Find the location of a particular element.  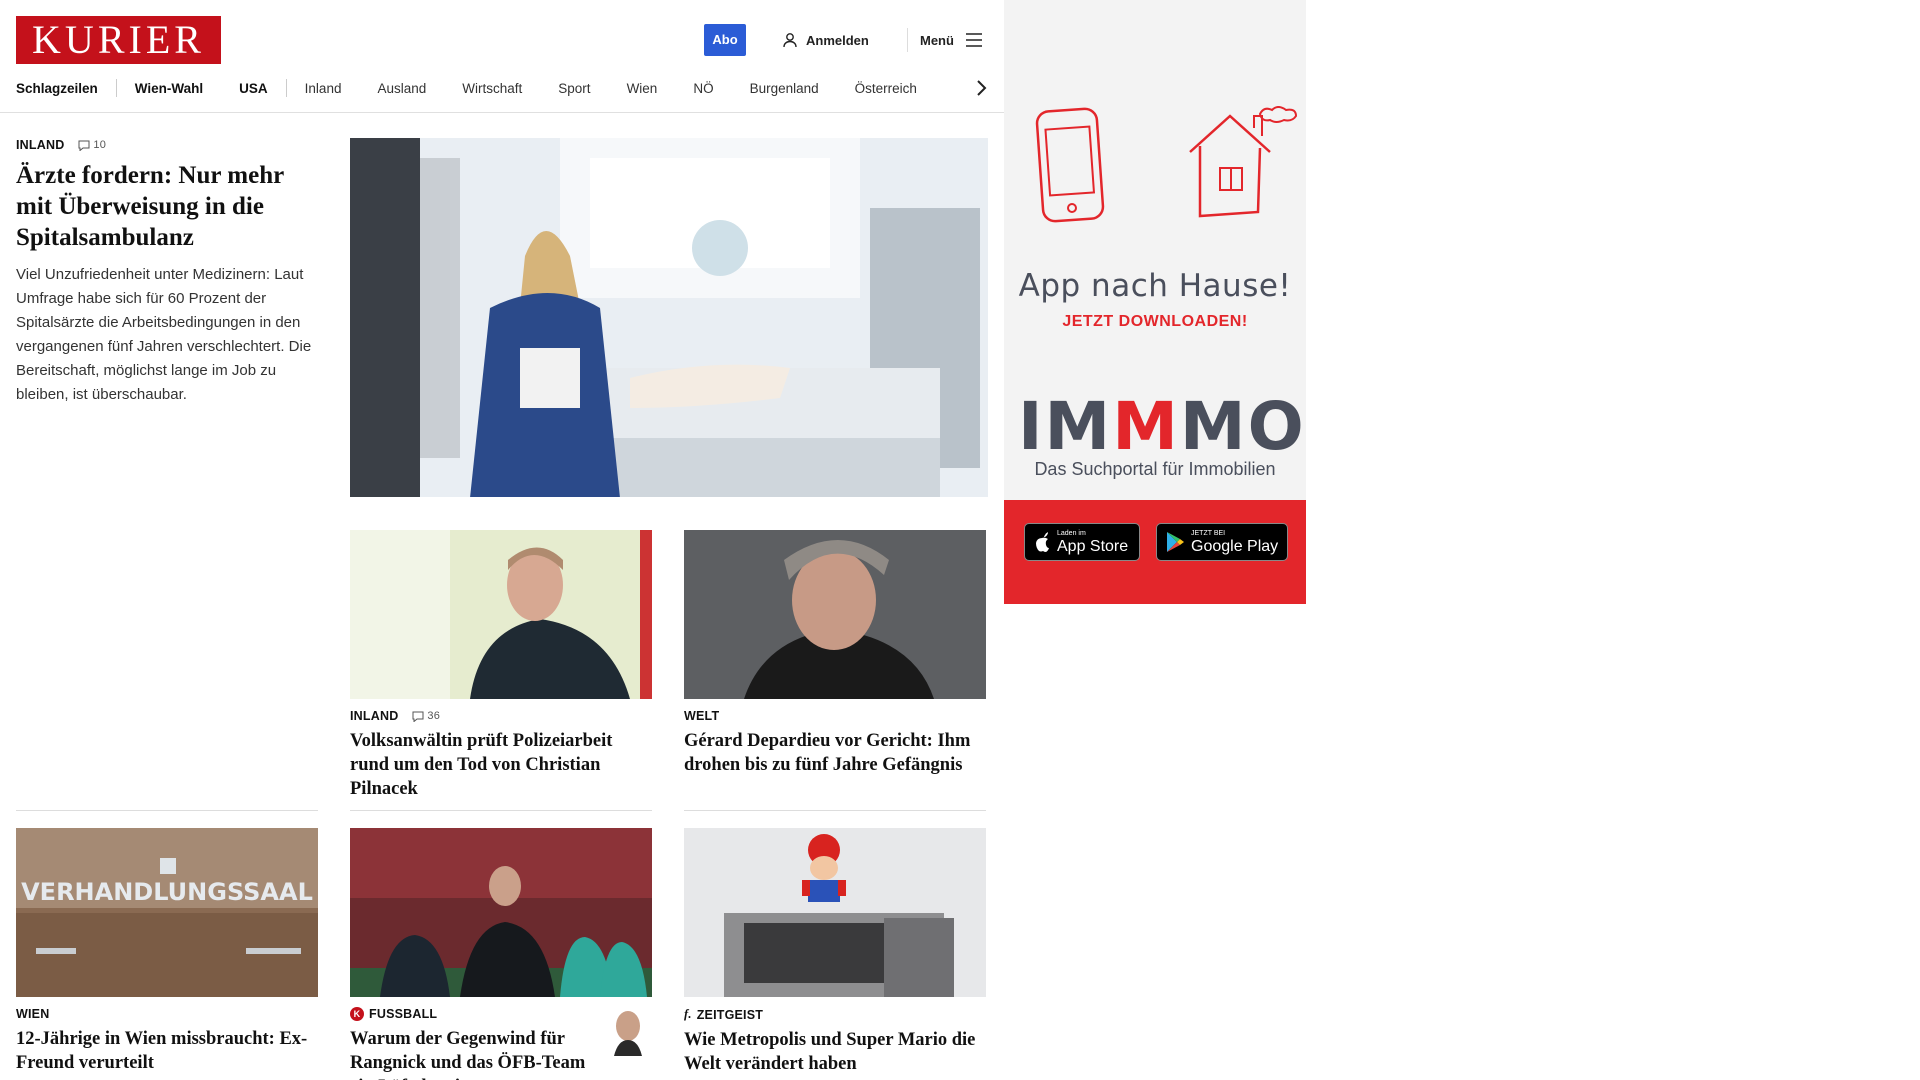

chevron-right-icon is located at coordinates (981, 88).